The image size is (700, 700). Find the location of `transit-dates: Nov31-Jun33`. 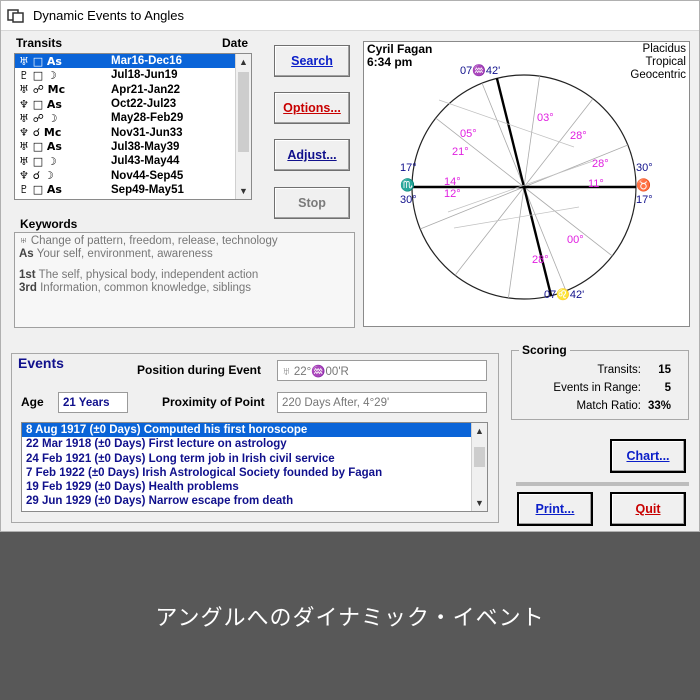

transit-dates: Nov31-Jun33 is located at coordinates (147, 132).